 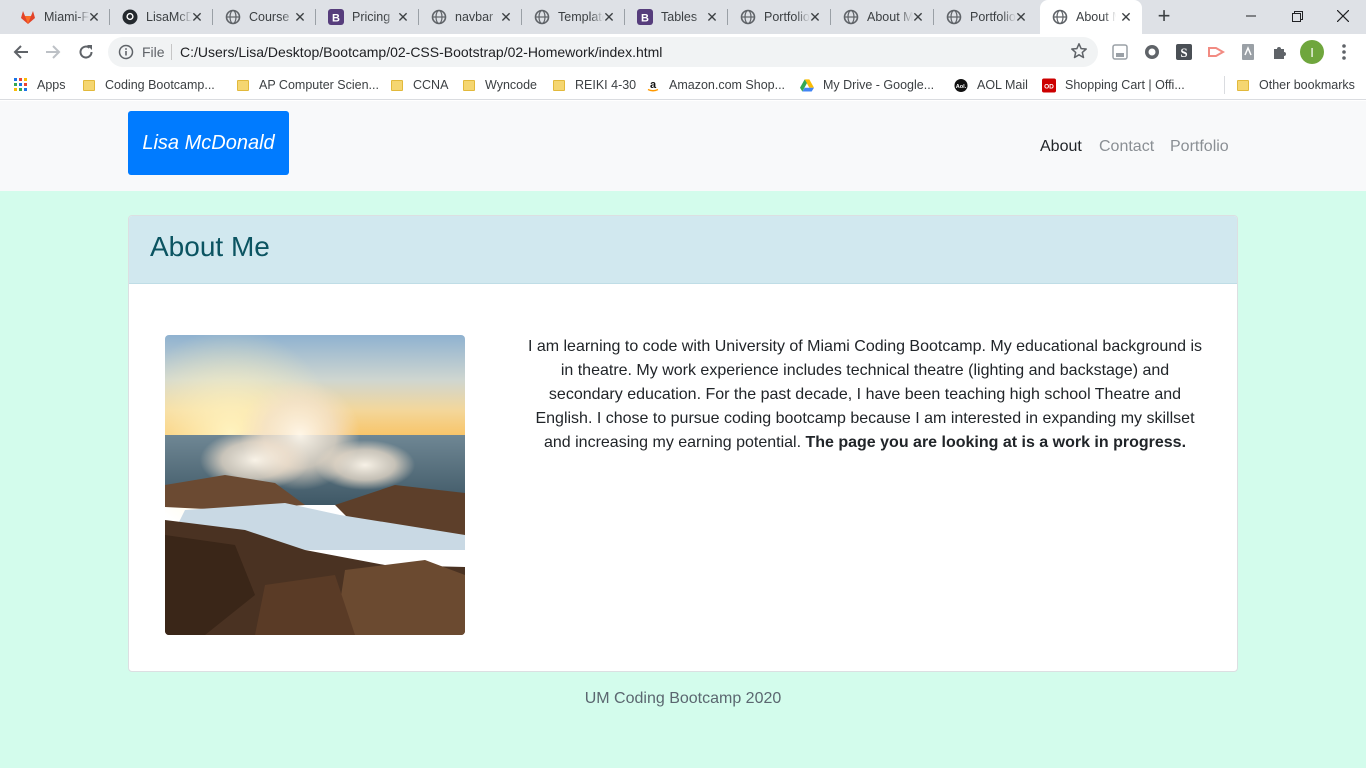 I want to click on bookmark-apps: Apps, so click(x=40, y=85).